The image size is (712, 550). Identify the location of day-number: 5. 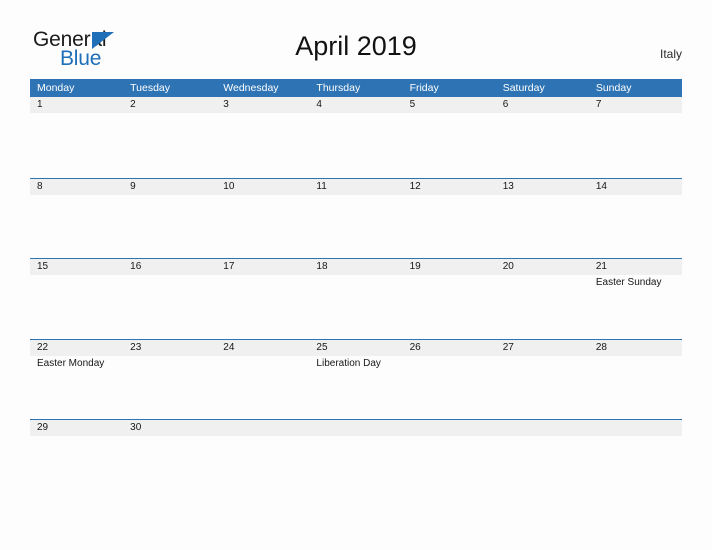
(449, 105).